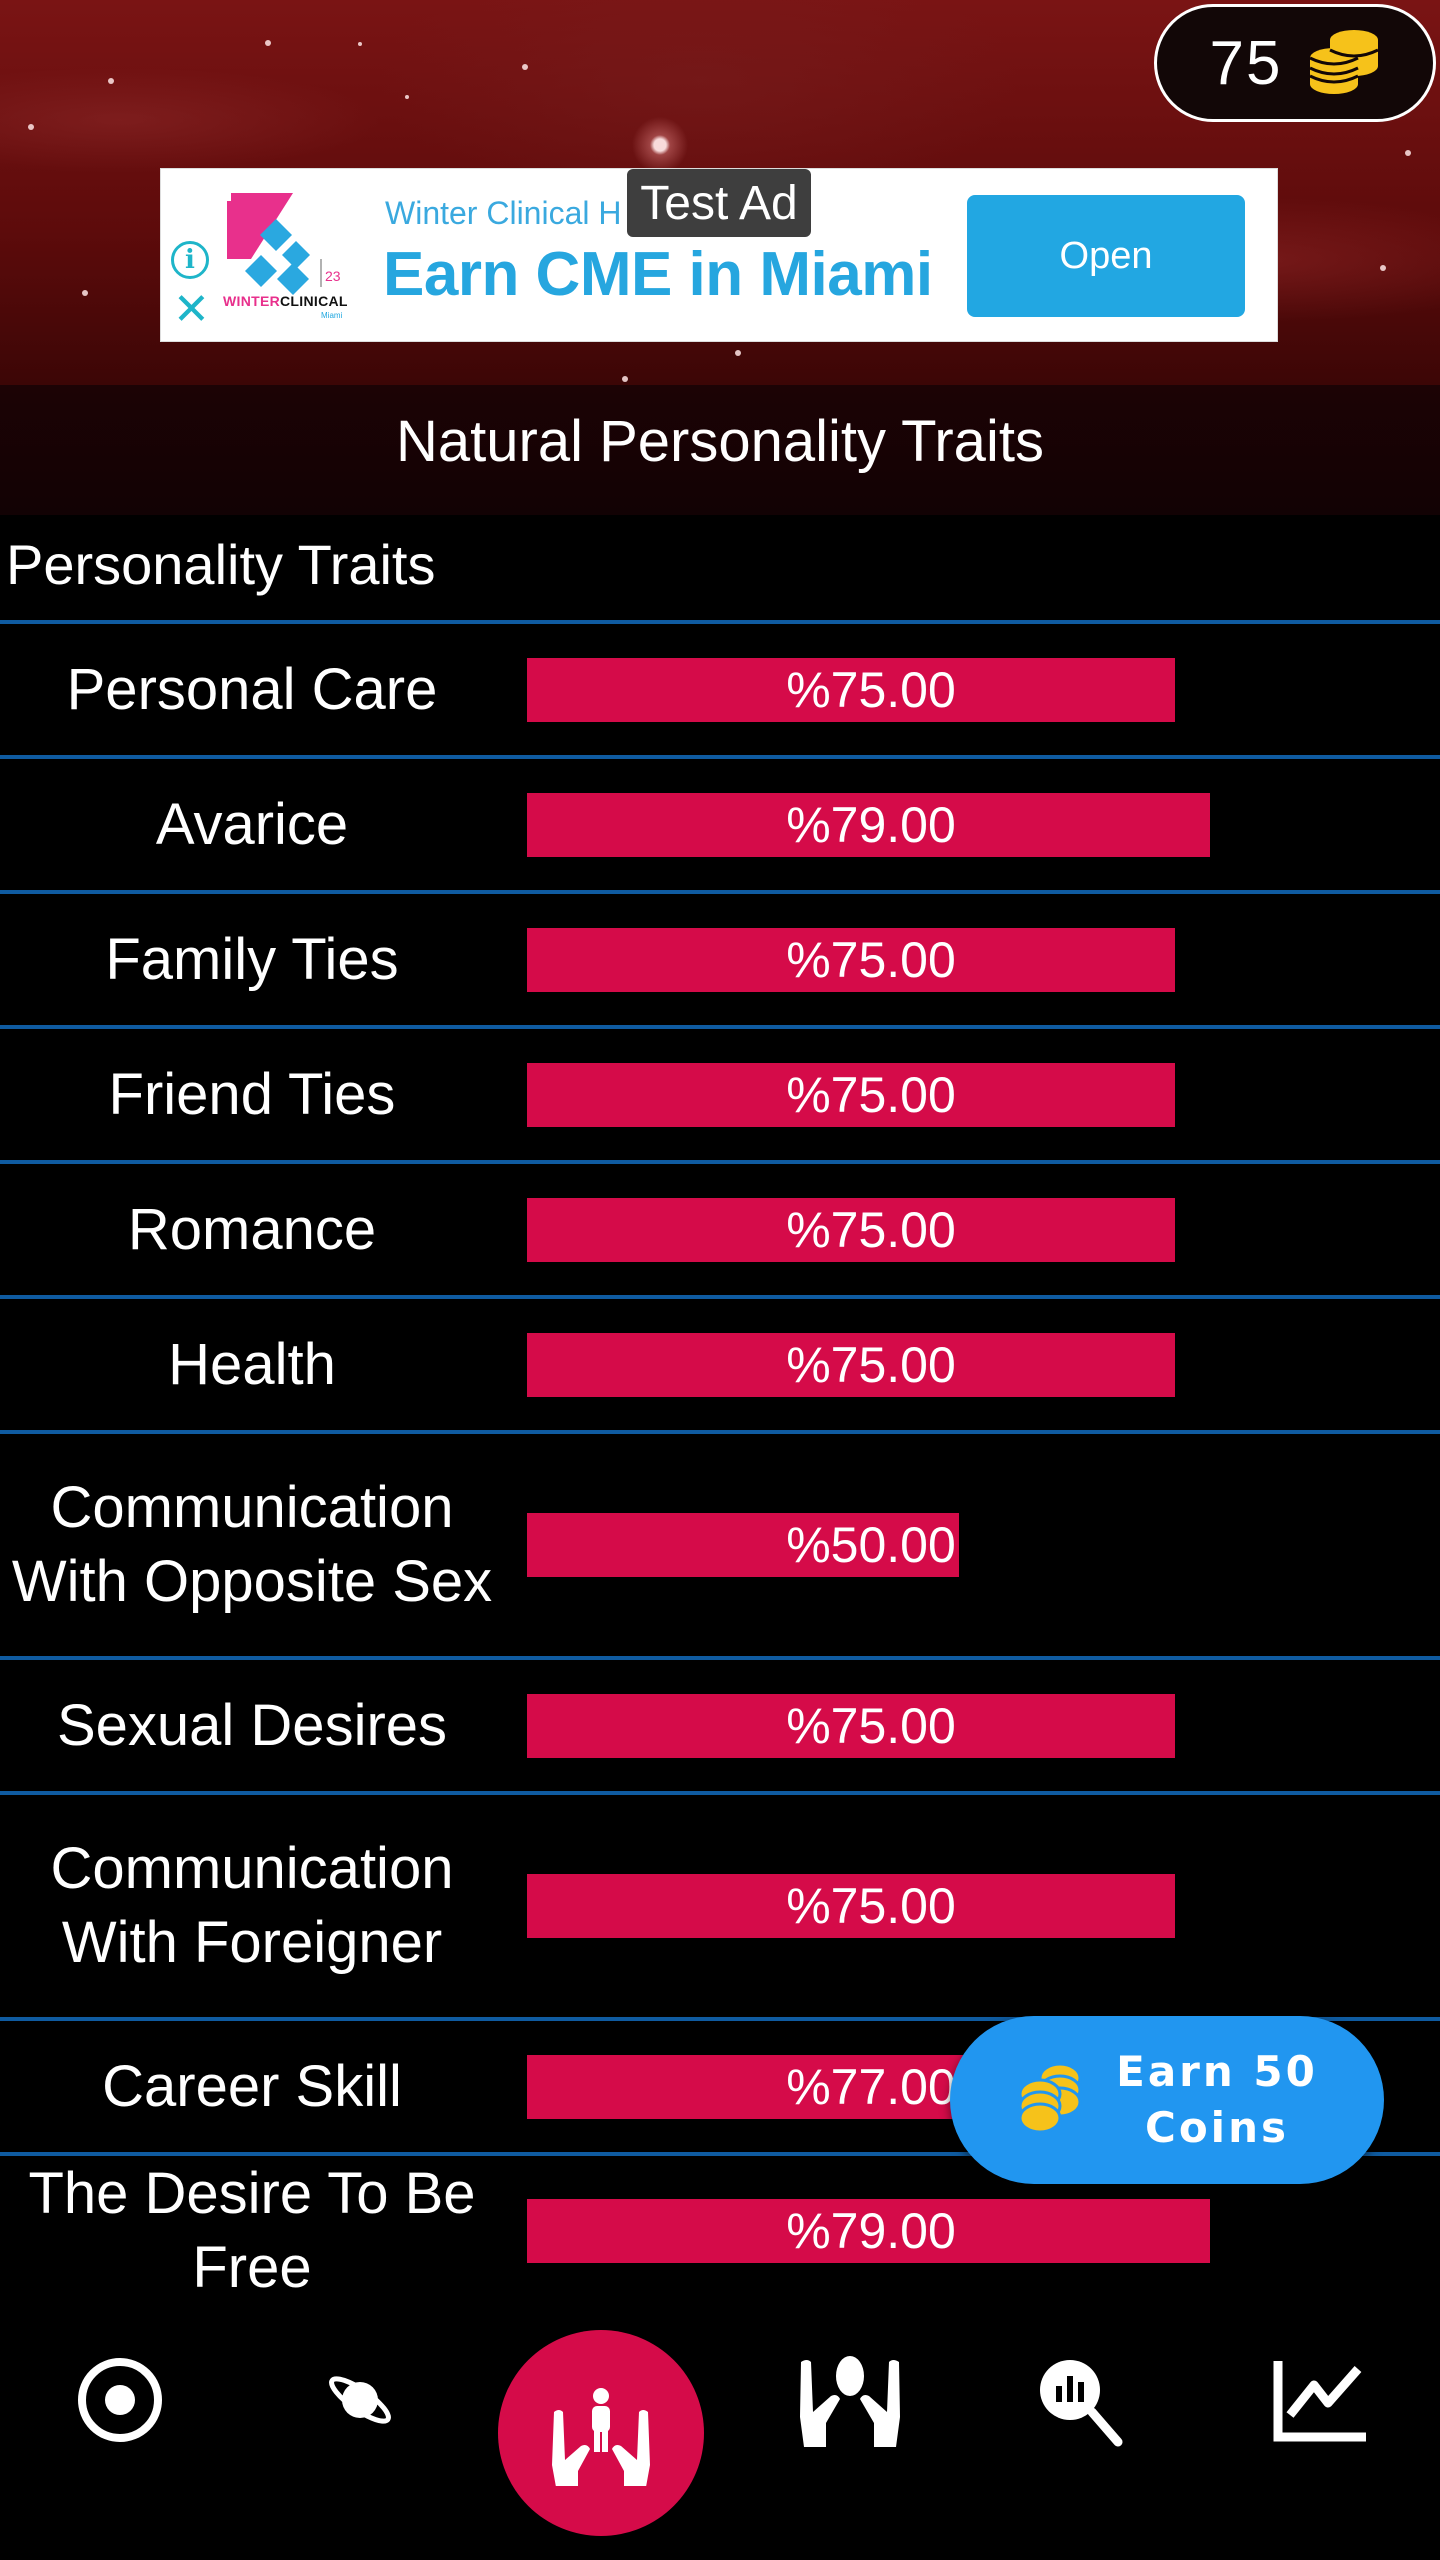  I want to click on trait-row: Health %75.00, so click(720, 1364).